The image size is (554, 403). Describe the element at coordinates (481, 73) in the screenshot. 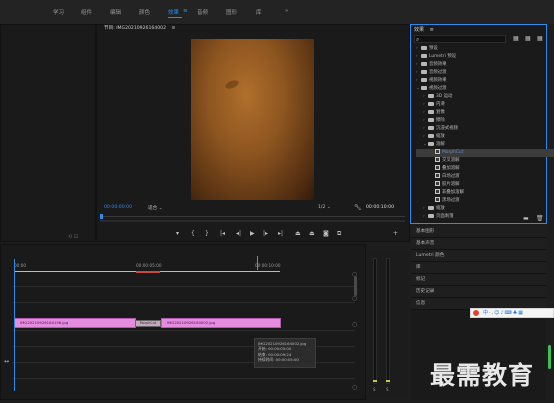

I see `effects-folder-item: › 音频过渡` at that location.